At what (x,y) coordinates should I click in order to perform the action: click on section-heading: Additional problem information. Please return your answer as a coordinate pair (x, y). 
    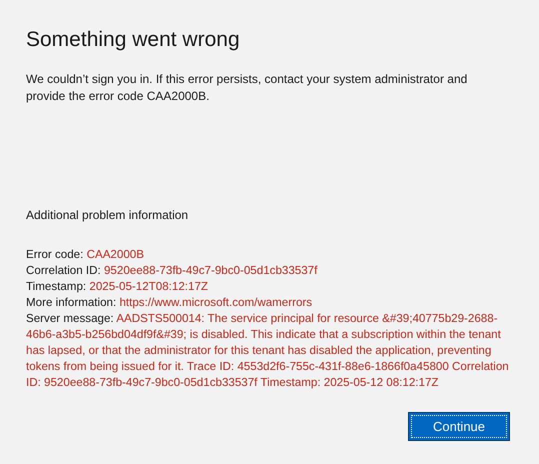
    Looking at the image, I should click on (108, 215).